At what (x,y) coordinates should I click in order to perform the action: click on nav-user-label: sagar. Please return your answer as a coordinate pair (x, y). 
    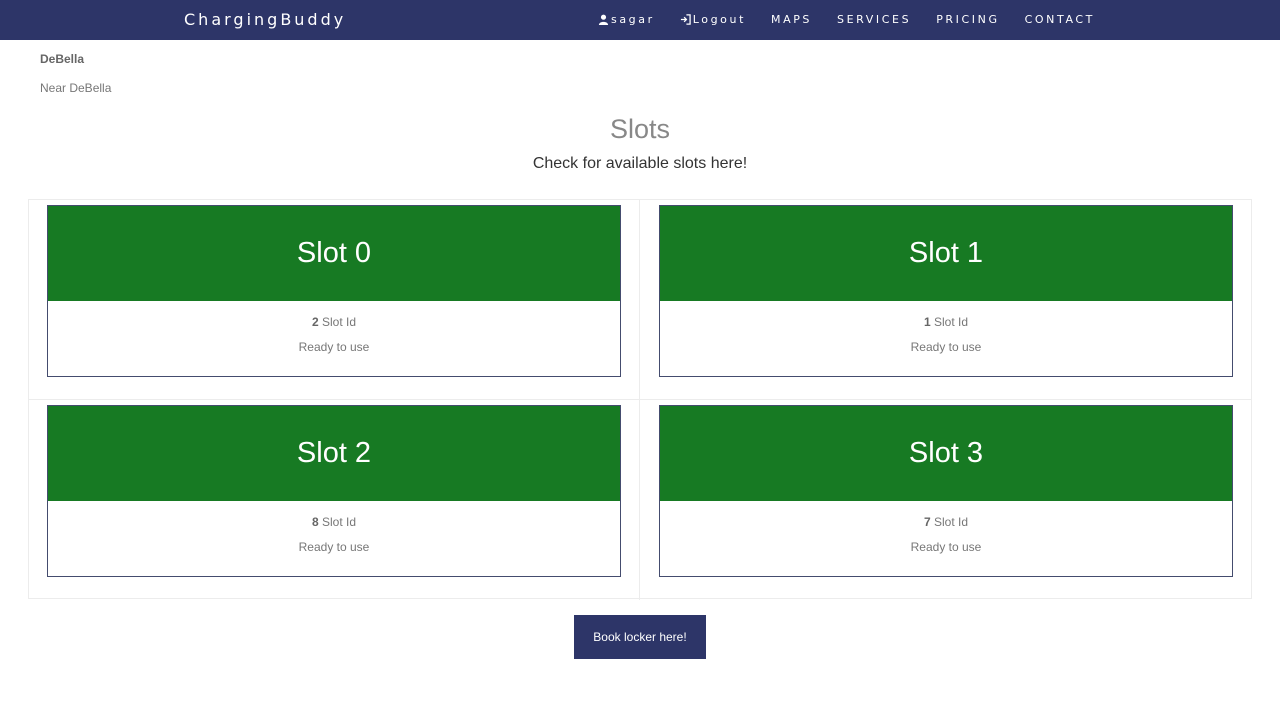
    Looking at the image, I should click on (633, 19).